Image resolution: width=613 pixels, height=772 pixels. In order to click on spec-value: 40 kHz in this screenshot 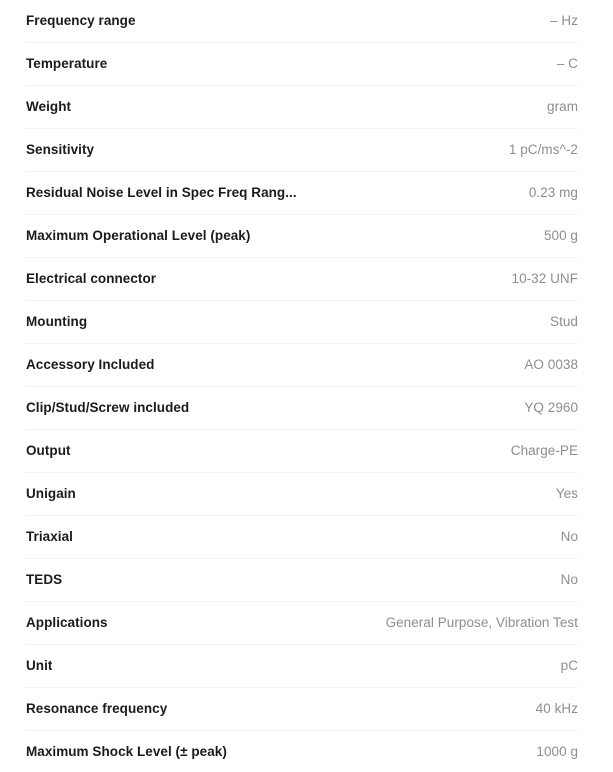, I will do `click(556, 708)`.